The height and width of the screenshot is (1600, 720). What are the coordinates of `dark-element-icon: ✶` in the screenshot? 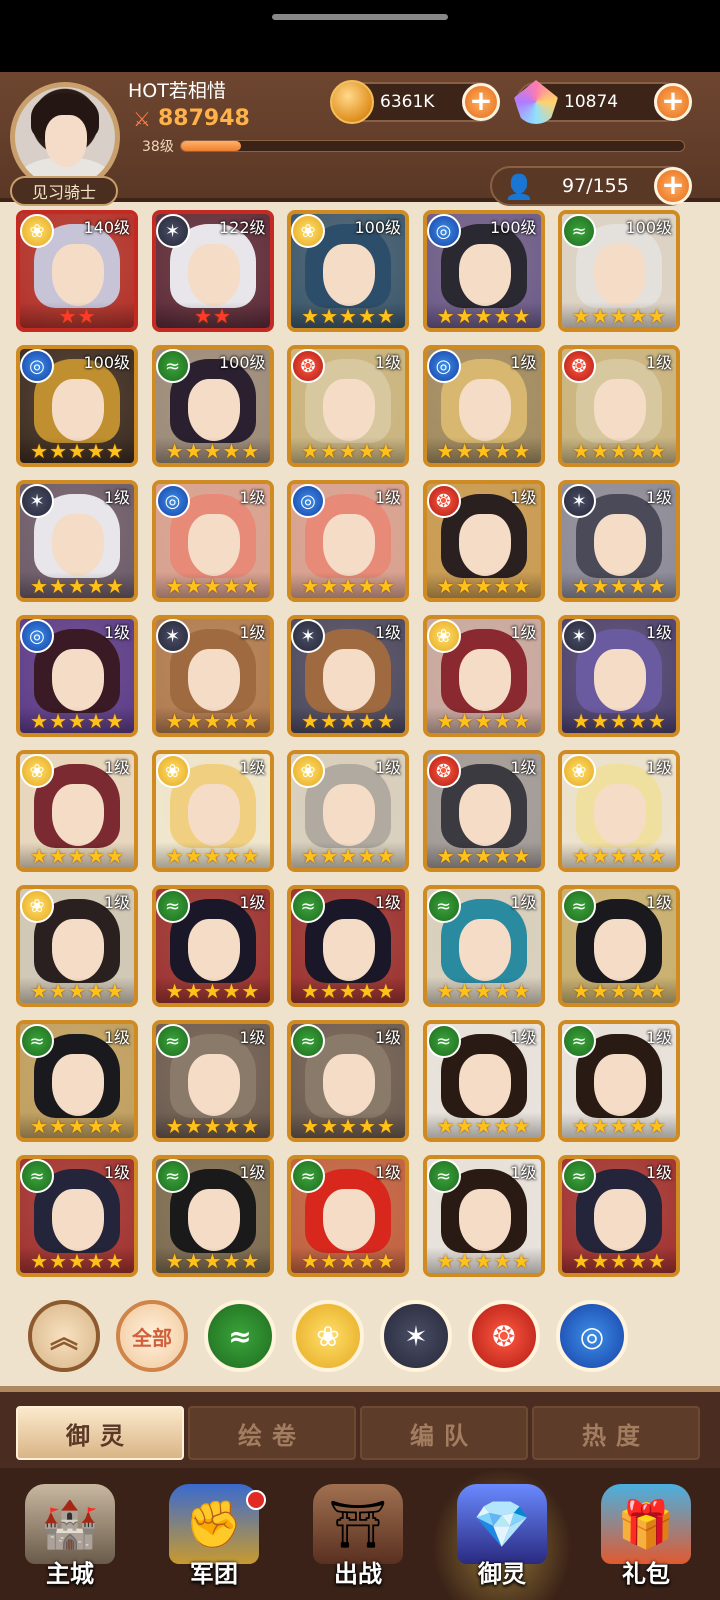 It's located at (416, 1336).